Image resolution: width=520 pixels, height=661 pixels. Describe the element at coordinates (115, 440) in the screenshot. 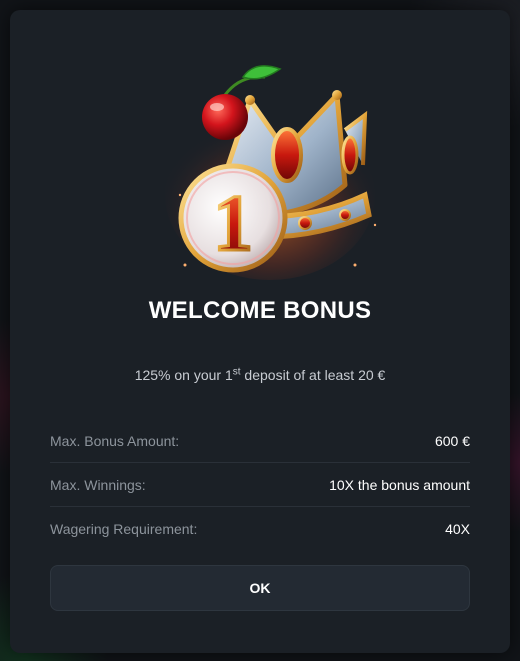

I see `detail-label: Max. Bonus Amount:` at that location.